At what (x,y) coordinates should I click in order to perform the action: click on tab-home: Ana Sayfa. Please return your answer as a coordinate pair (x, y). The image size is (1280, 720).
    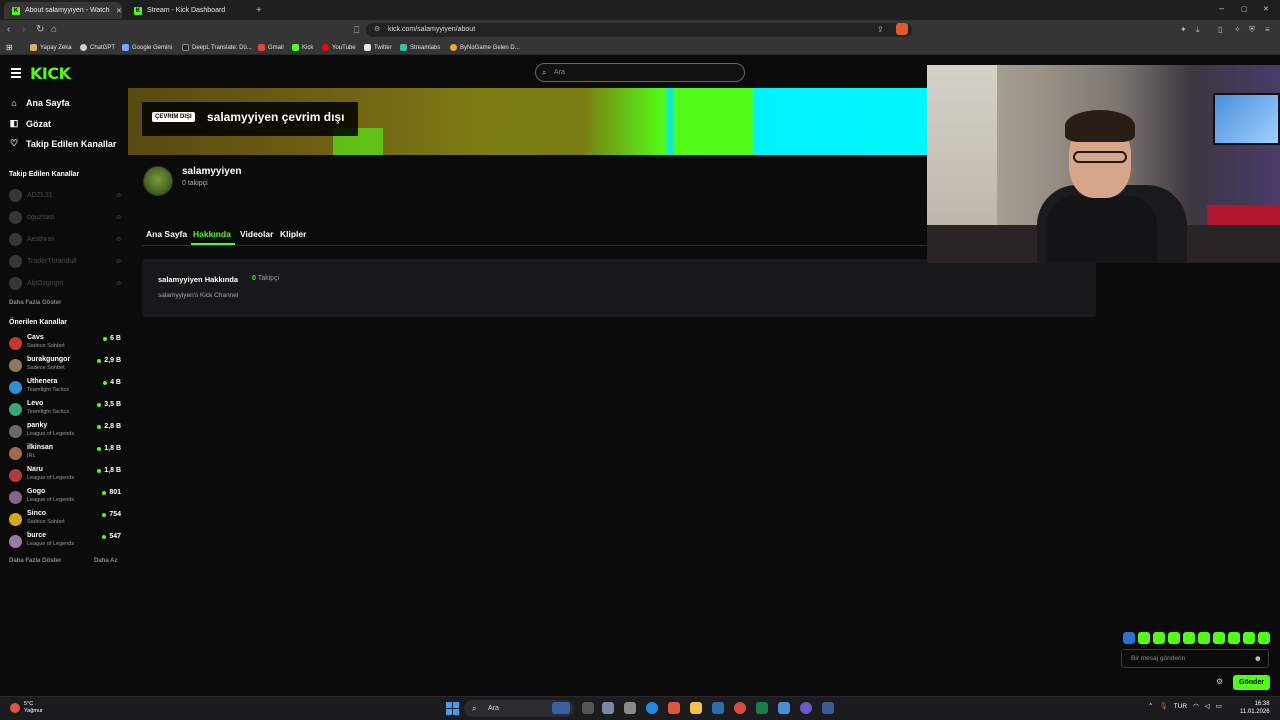
    Looking at the image, I should click on (166, 234).